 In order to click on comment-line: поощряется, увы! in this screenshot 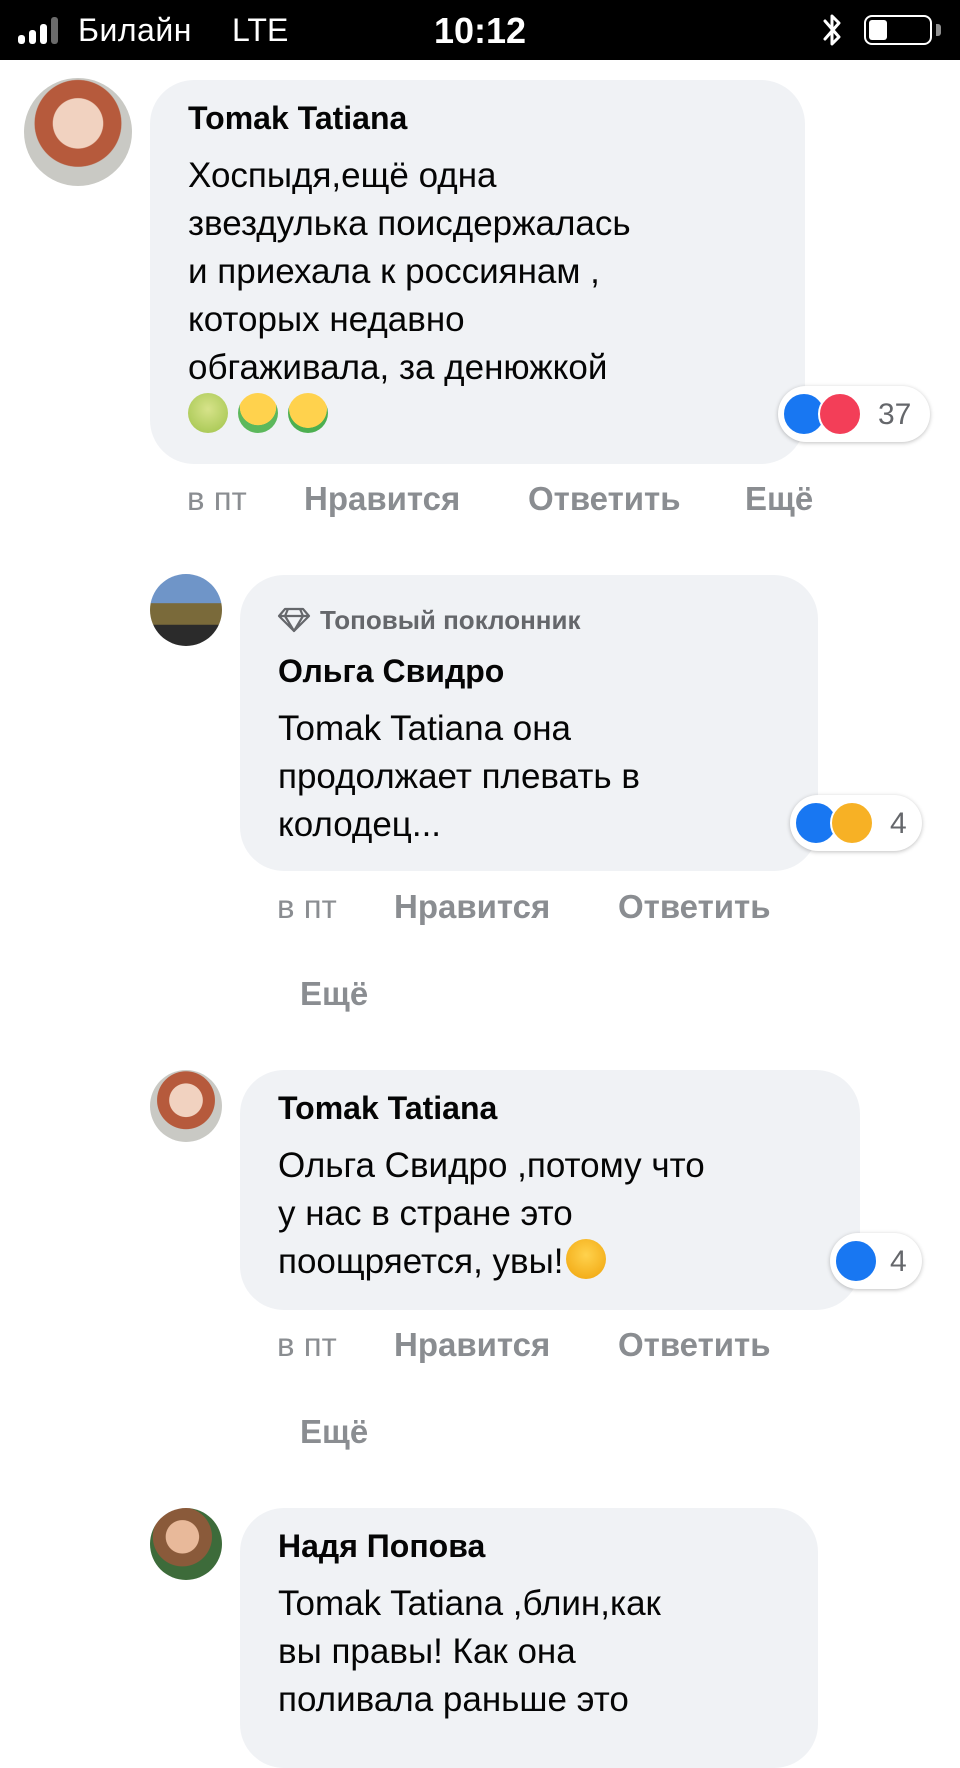, I will do `click(491, 1262)`.